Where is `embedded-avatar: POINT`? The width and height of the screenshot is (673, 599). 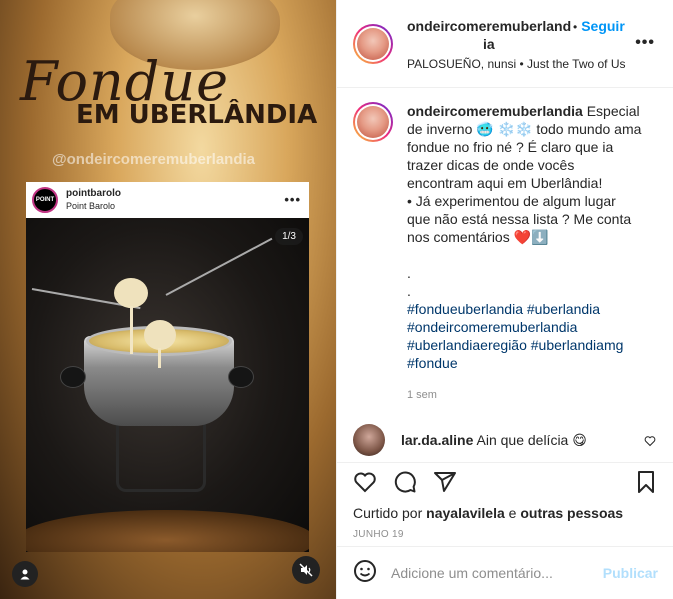 embedded-avatar: POINT is located at coordinates (45, 200).